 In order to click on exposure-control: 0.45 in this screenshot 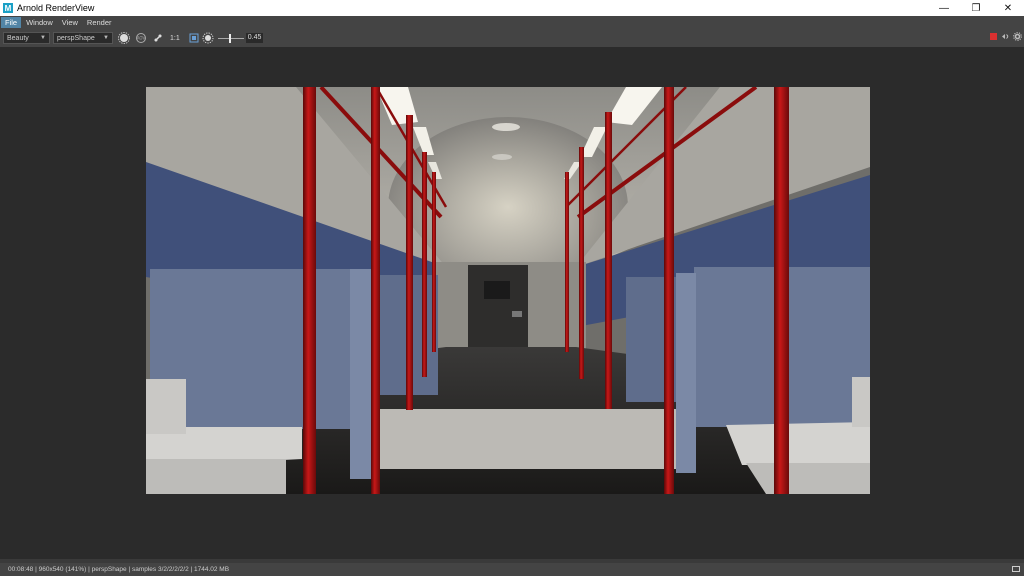, I will do `click(240, 38)`.